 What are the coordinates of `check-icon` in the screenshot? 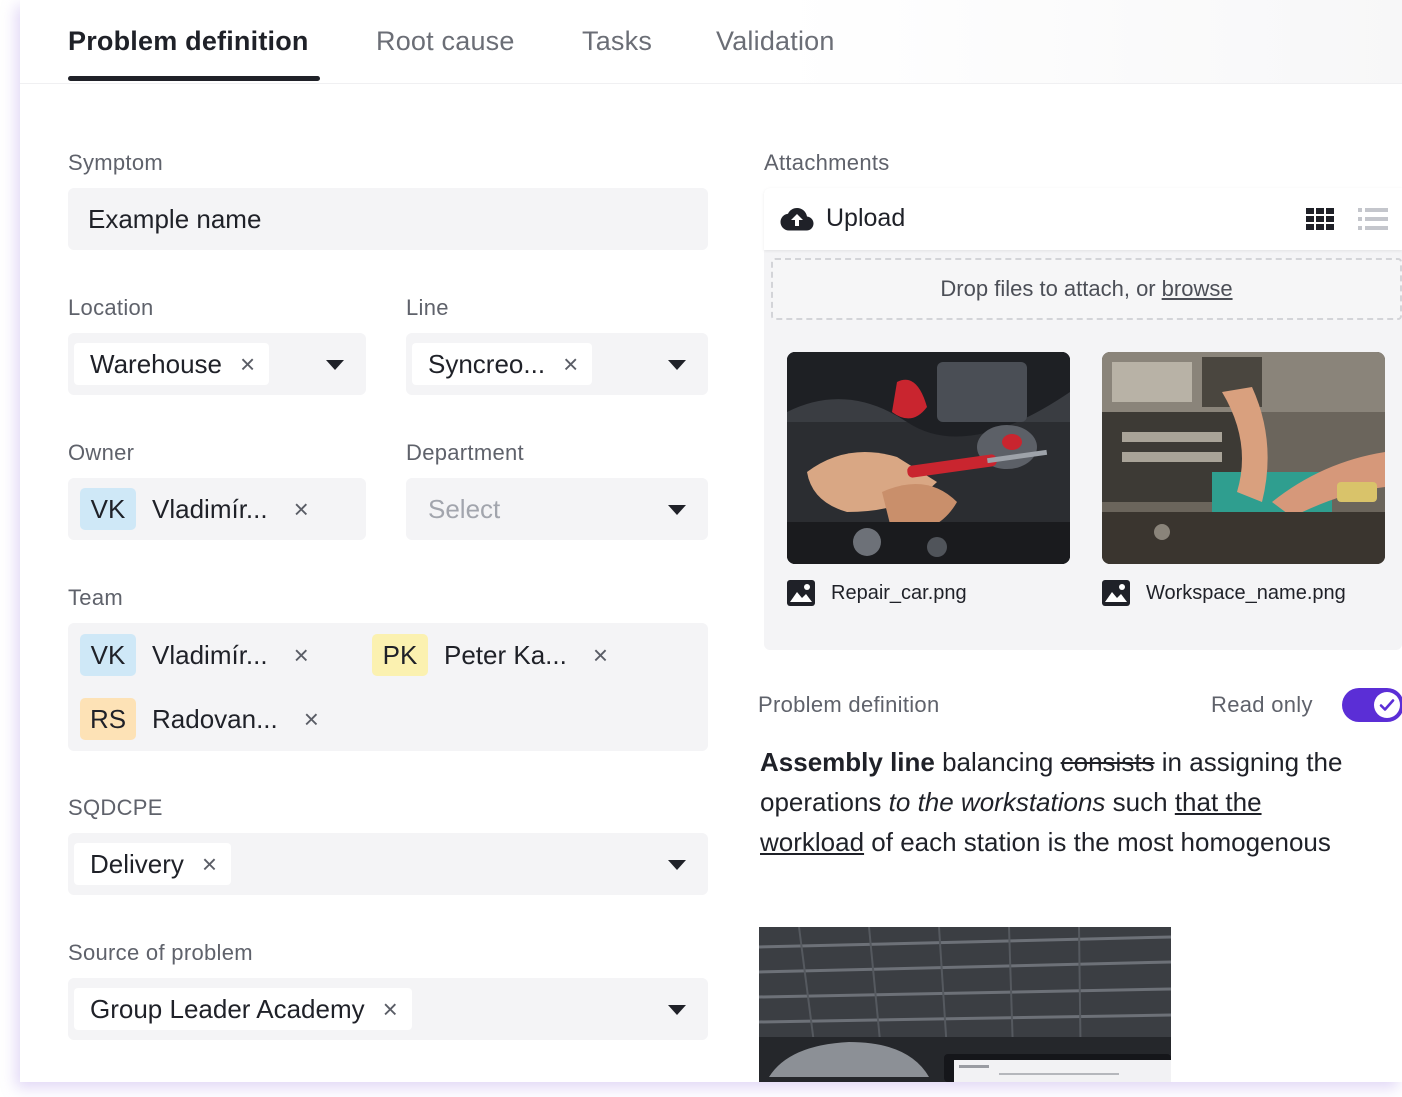 It's located at (1387, 705).